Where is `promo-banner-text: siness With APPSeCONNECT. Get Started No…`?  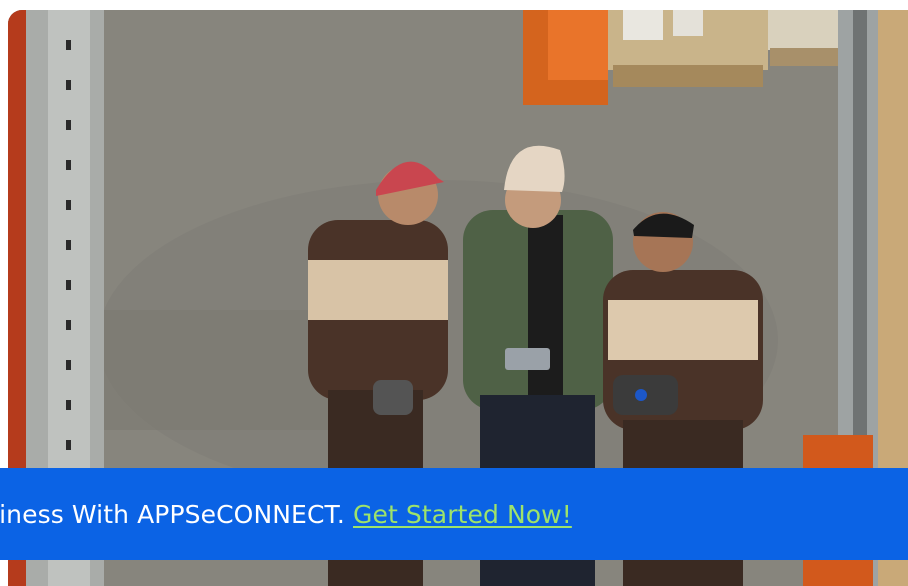 promo-banner-text: siness With APPSeCONNECT. Get Started No… is located at coordinates (286, 514).